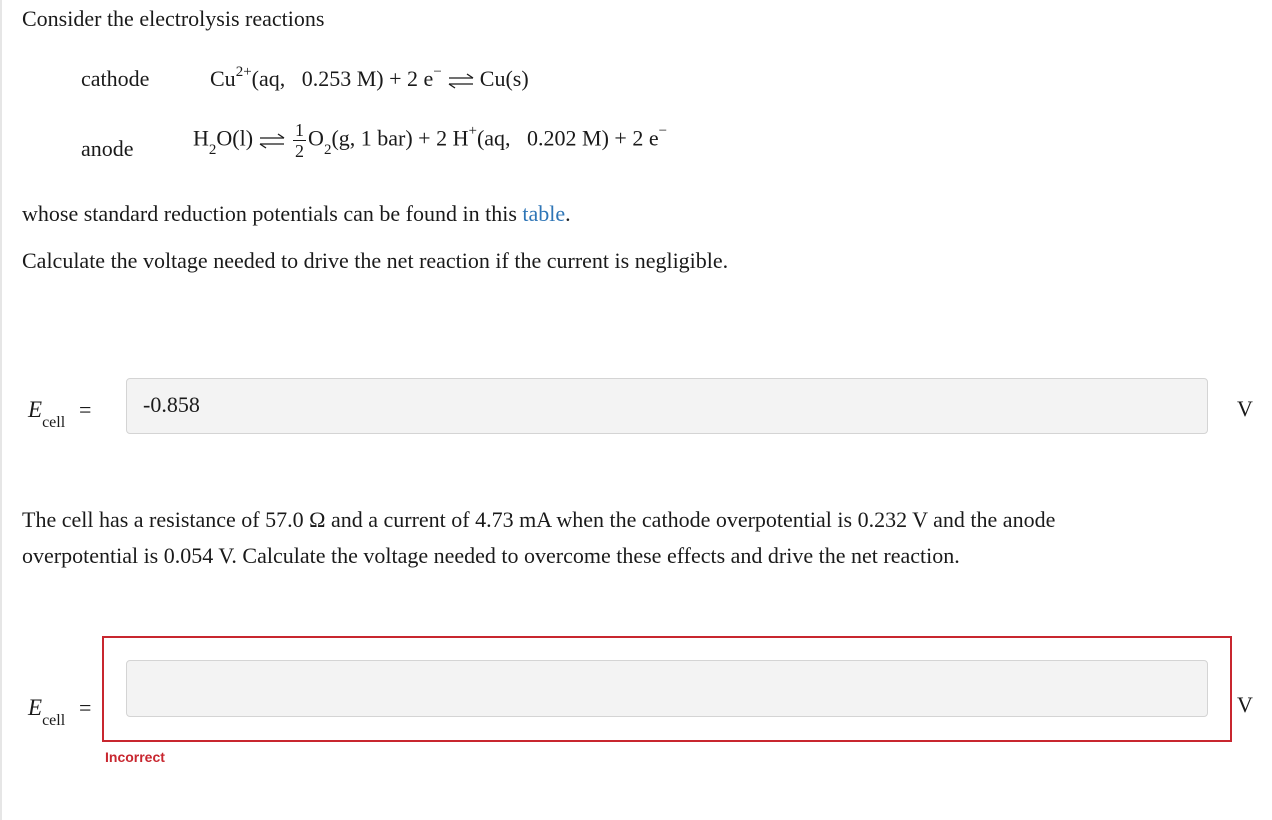 The width and height of the screenshot is (1272, 820). I want to click on cathode-label: cathode, so click(115, 78).